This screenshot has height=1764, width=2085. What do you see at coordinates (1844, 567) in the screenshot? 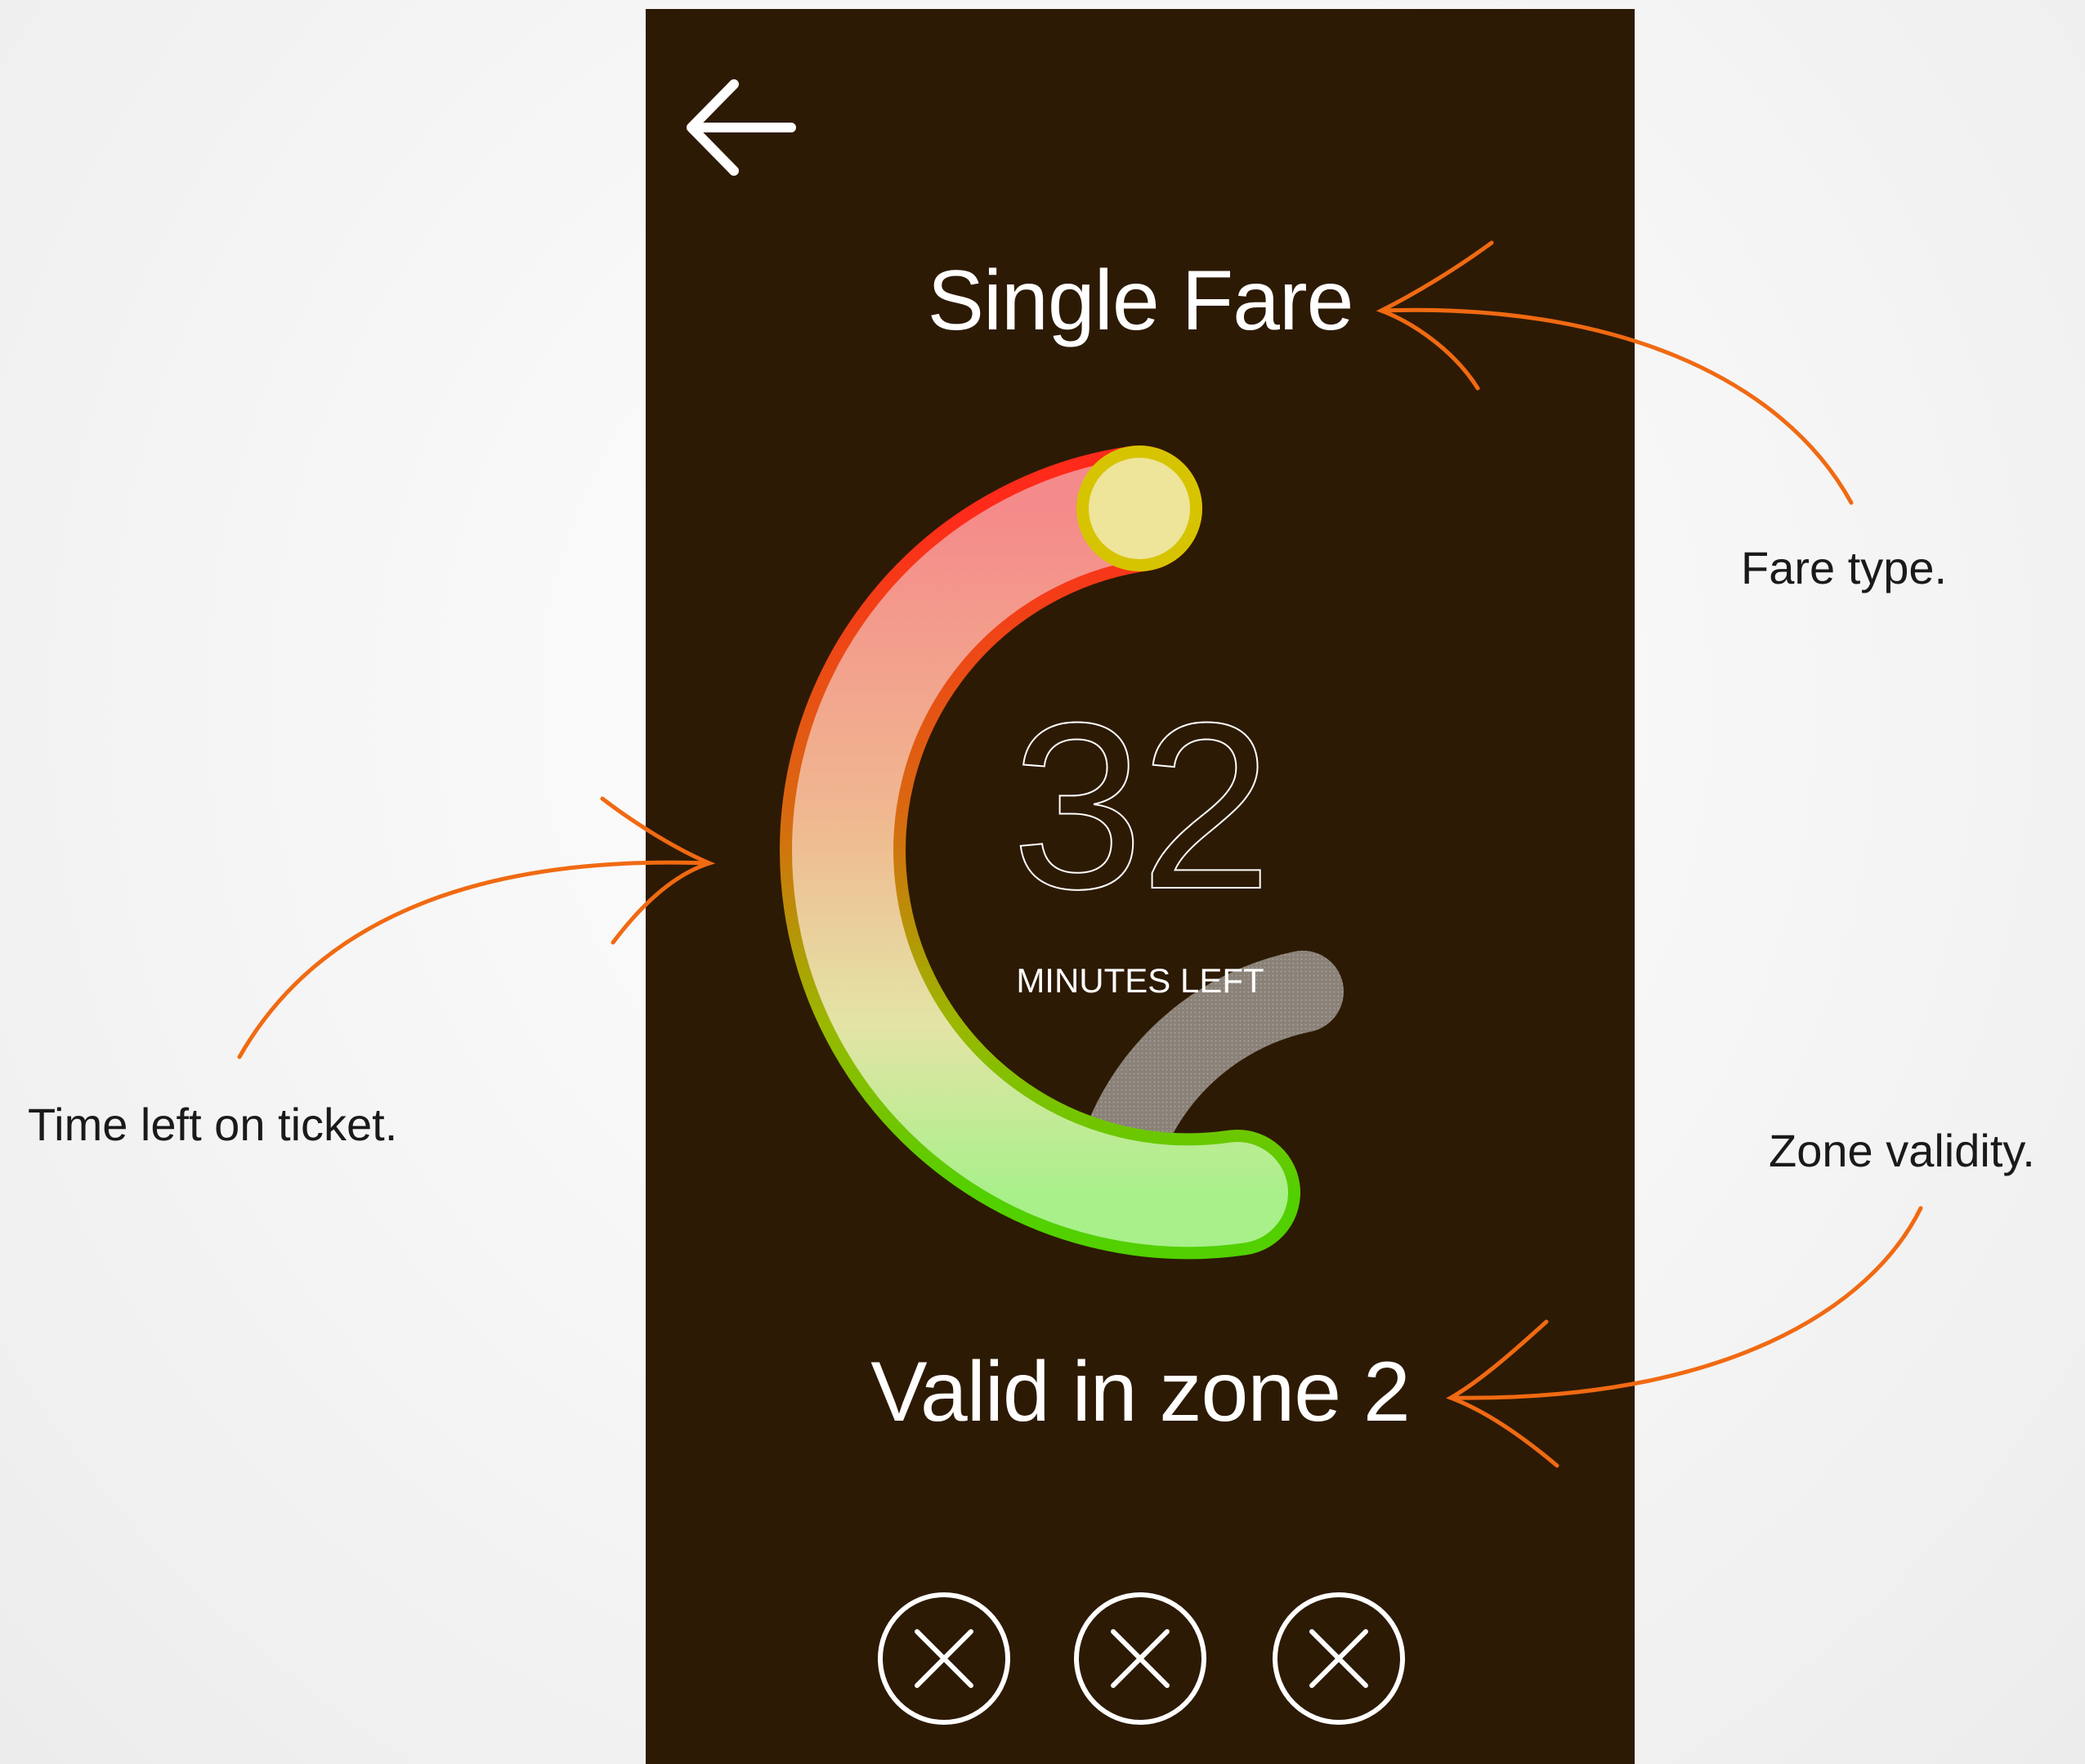
I see `annotation-fare-type: Fare type.` at bounding box center [1844, 567].